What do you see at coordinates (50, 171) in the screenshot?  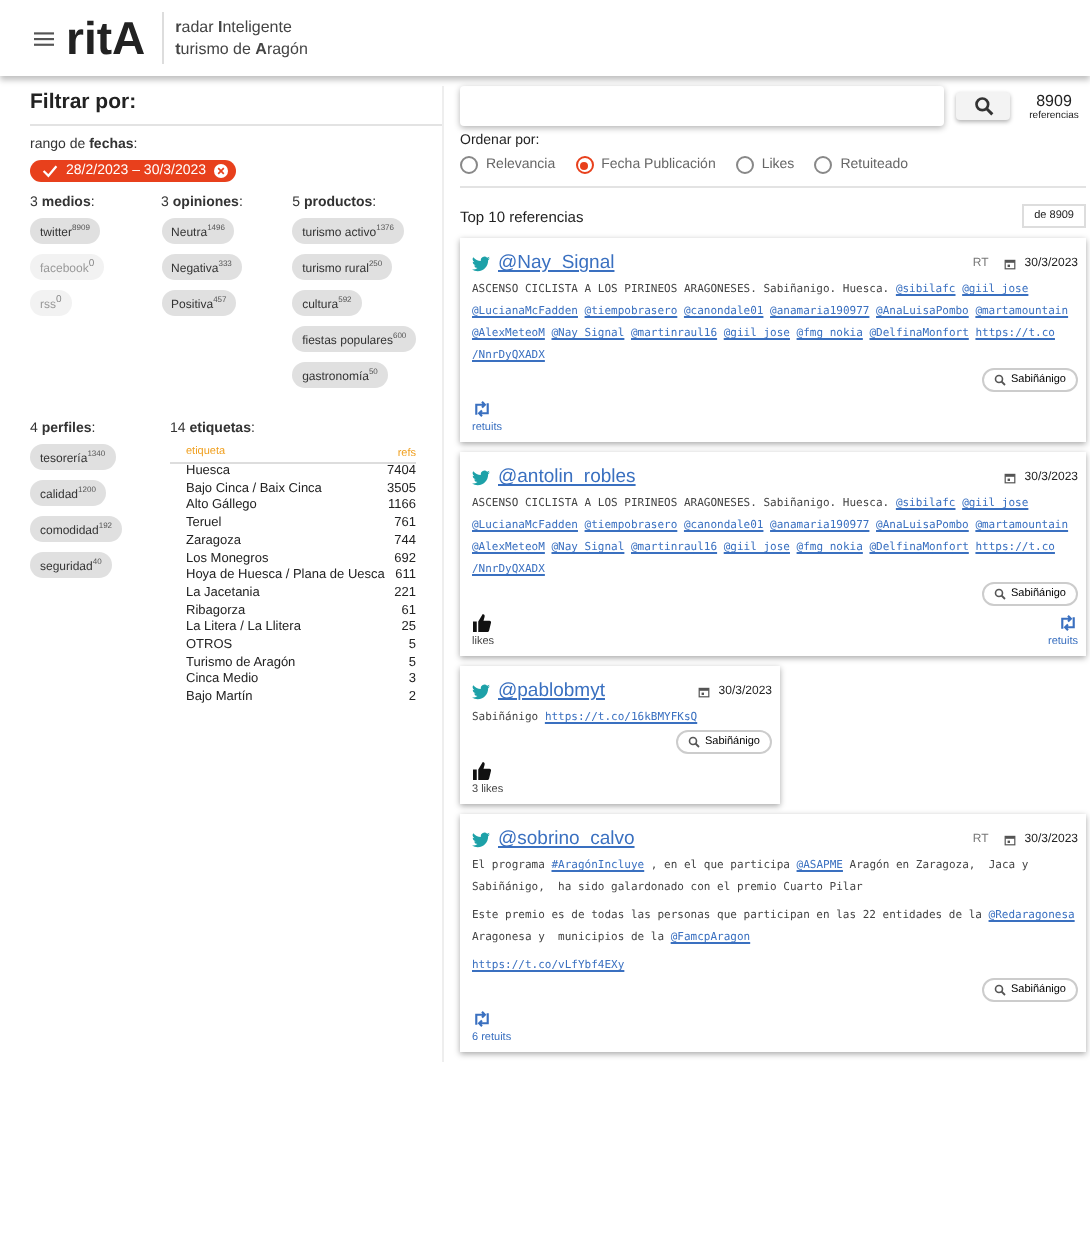 I see `check-icon` at bounding box center [50, 171].